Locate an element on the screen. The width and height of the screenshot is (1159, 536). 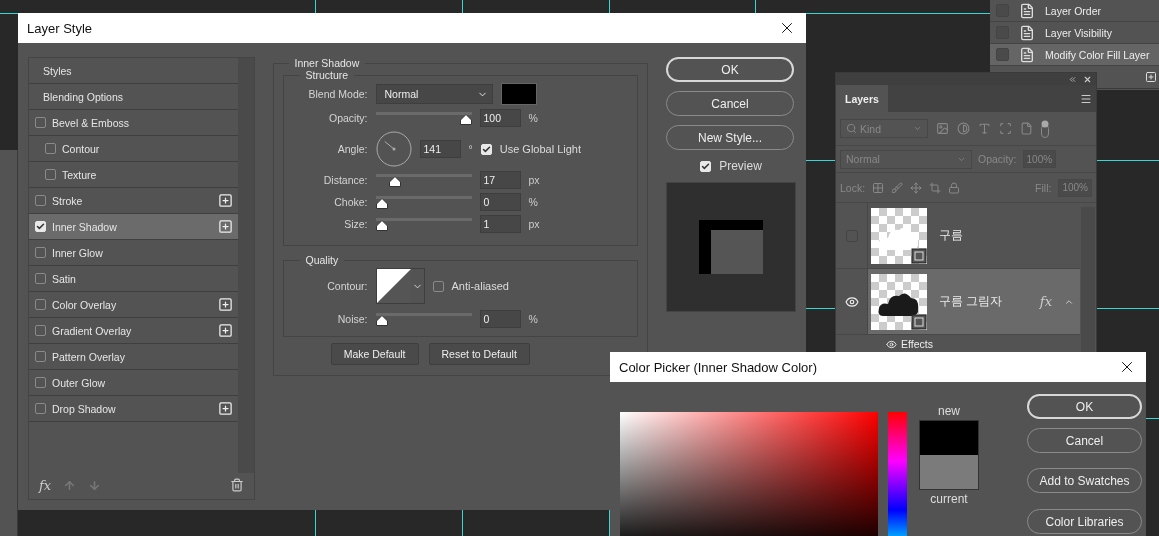
close-icon is located at coordinates (1087, 79).